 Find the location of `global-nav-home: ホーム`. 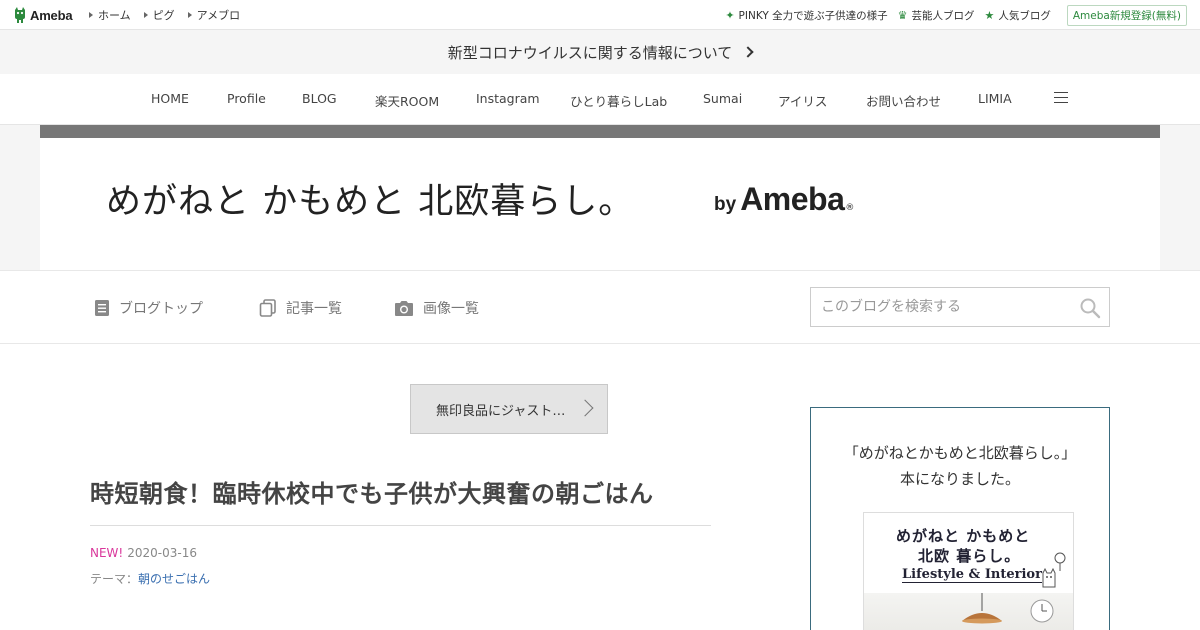

global-nav-home: ホーム is located at coordinates (110, 15).